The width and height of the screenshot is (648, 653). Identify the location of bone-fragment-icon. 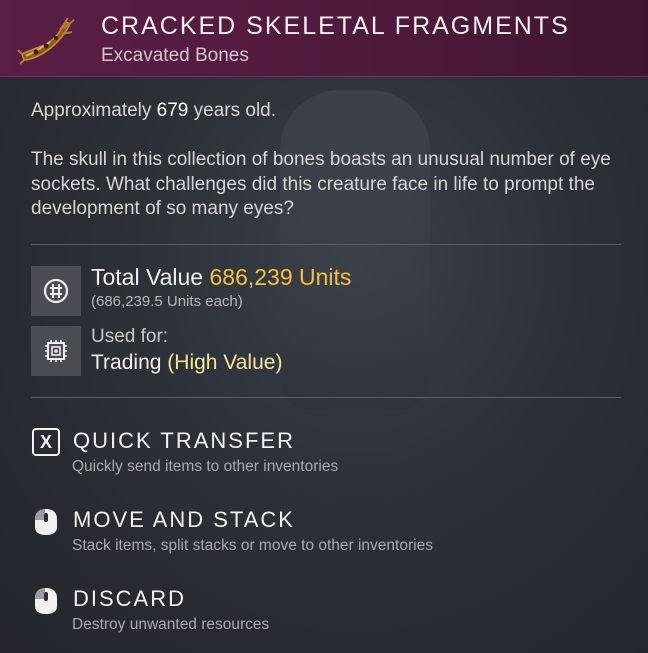
(46, 38).